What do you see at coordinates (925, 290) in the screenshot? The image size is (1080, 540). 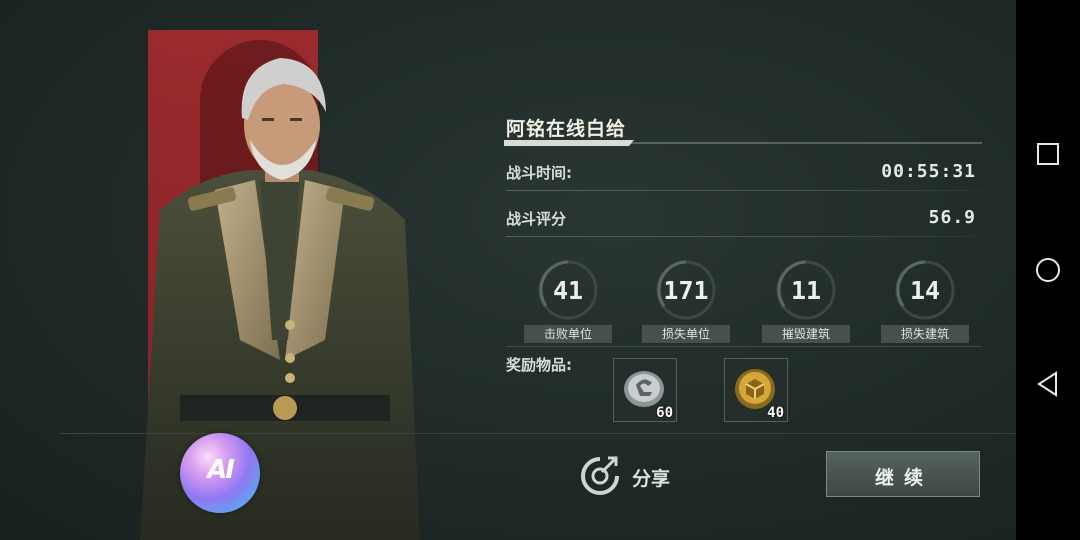 I see `buildings-lost-value: 14` at bounding box center [925, 290].